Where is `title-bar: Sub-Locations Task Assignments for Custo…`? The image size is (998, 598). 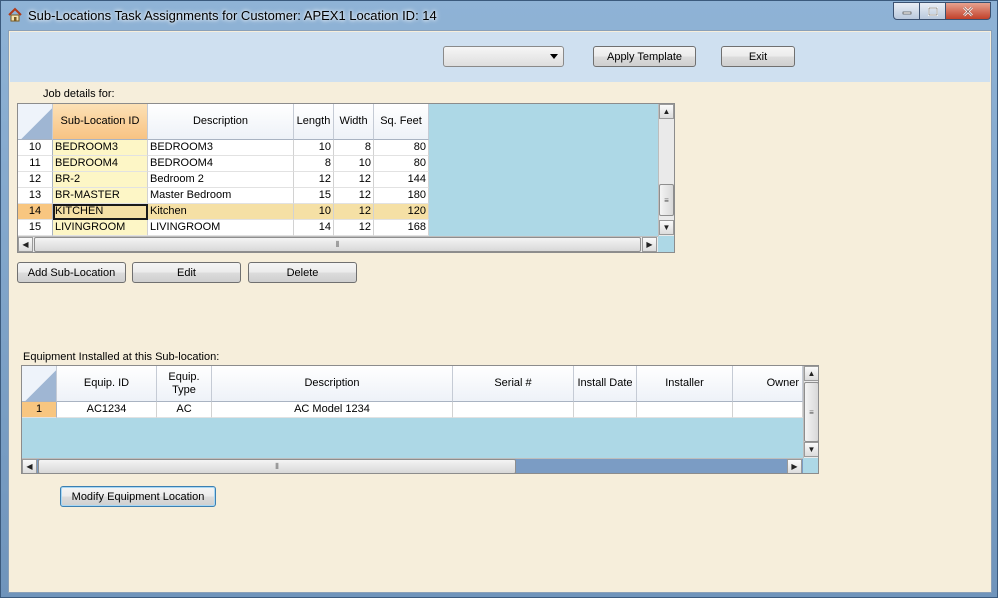 title-bar: Sub-Locations Task Assignments for Custo… is located at coordinates (499, 15).